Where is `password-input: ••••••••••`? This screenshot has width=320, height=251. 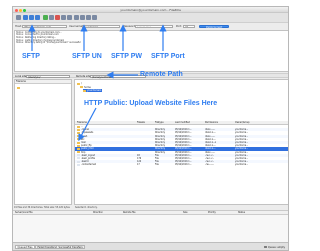 password-input: •••••••••• is located at coordinates (154, 26).